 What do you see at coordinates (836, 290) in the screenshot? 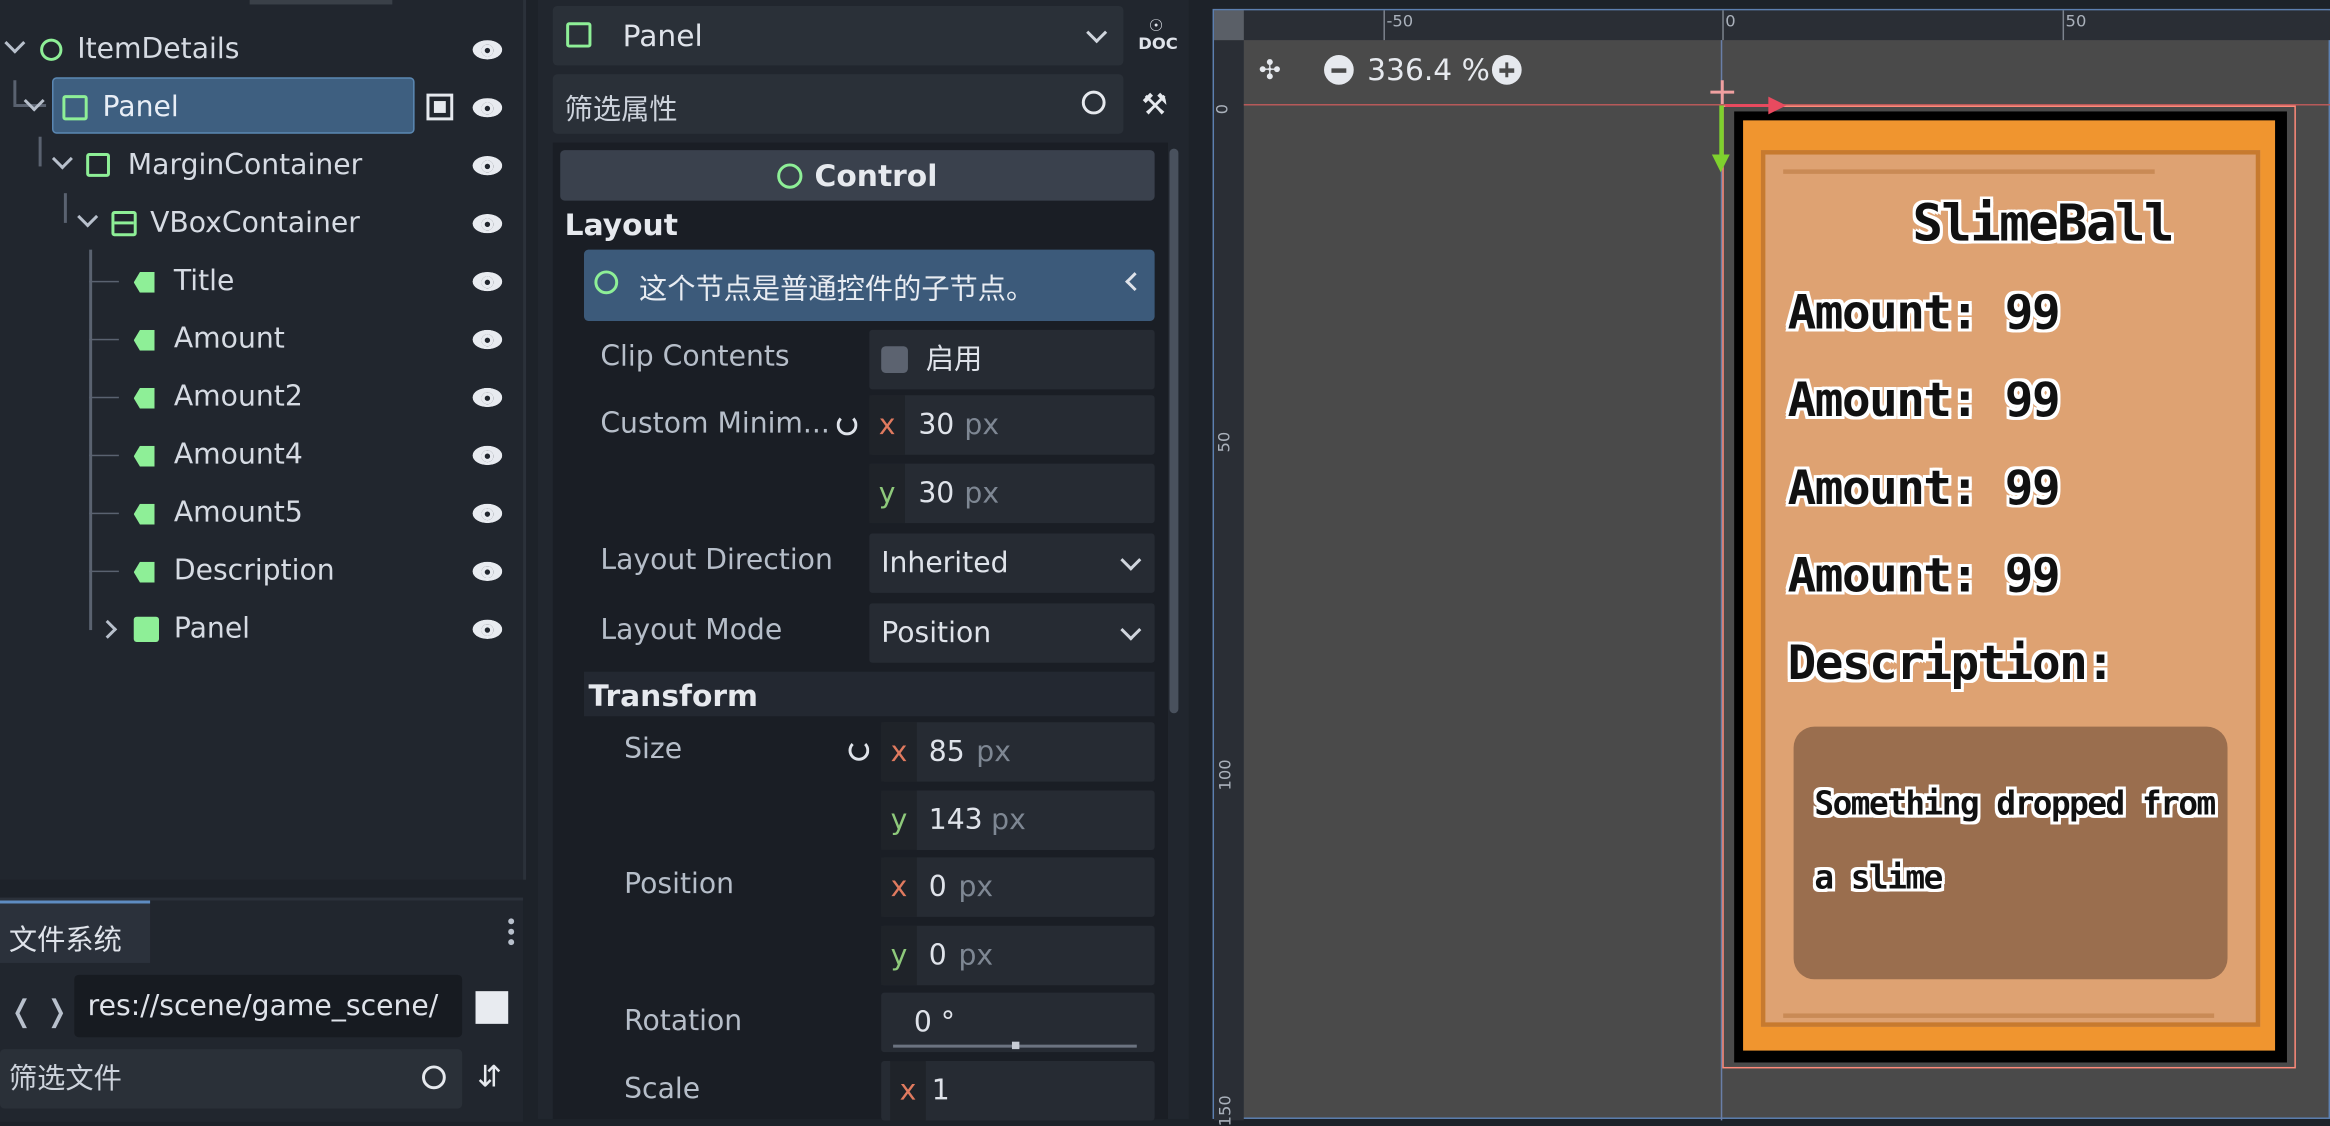
I see `info-message-text: 这个节点是普通控件的子节点。` at bounding box center [836, 290].